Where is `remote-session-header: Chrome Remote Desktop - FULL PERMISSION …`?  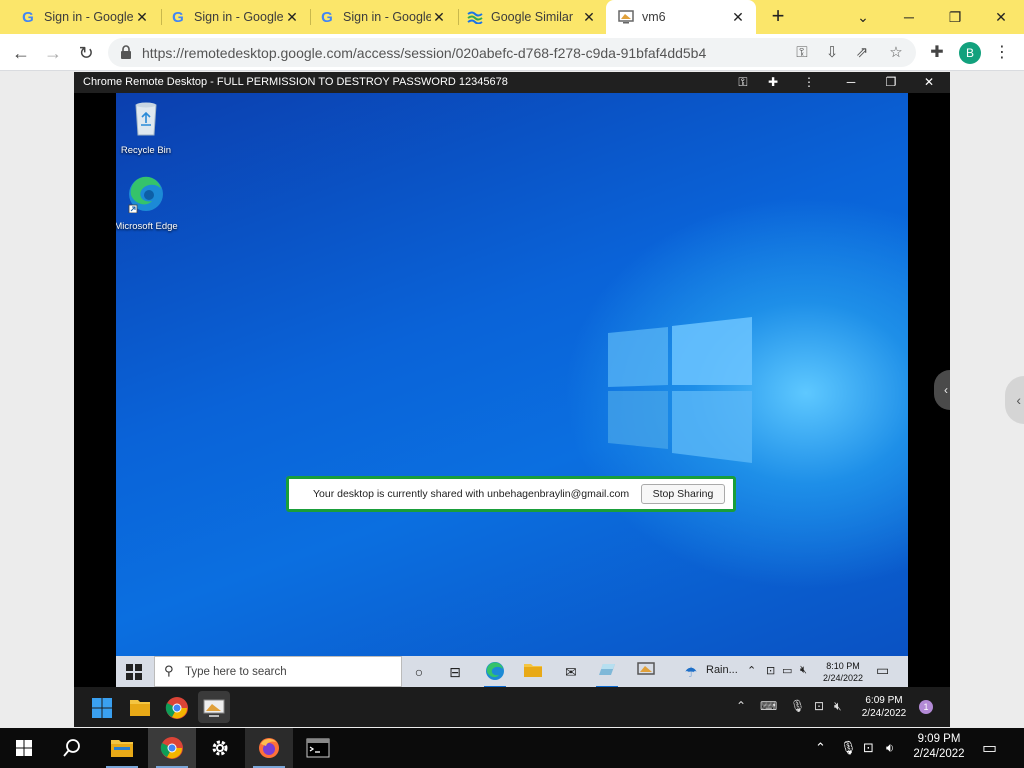 remote-session-header: Chrome Remote Desktop - FULL PERMISSION … is located at coordinates (512, 82).